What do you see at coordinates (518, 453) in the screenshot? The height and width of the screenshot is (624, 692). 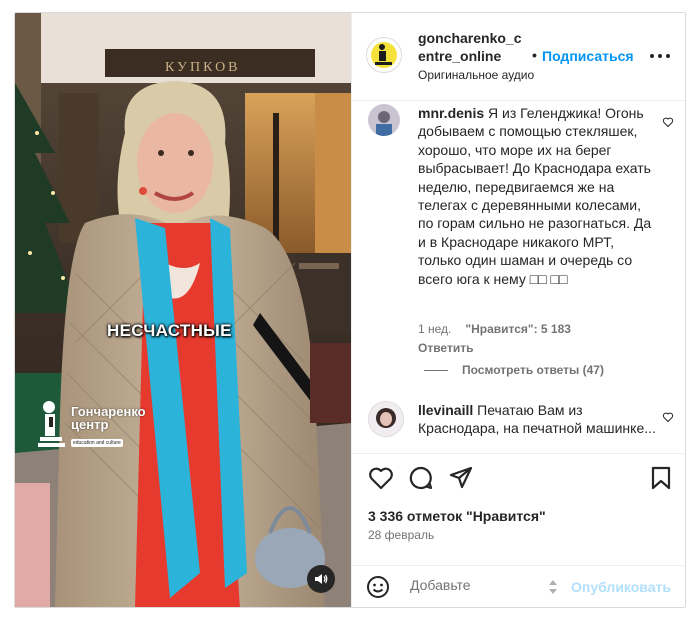 I see `actions-divider` at bounding box center [518, 453].